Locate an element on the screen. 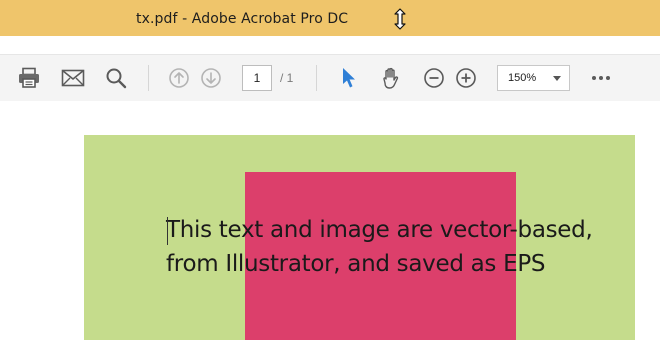 Image resolution: width=660 pixels, height=340 pixels. text-caret is located at coordinates (167, 231).